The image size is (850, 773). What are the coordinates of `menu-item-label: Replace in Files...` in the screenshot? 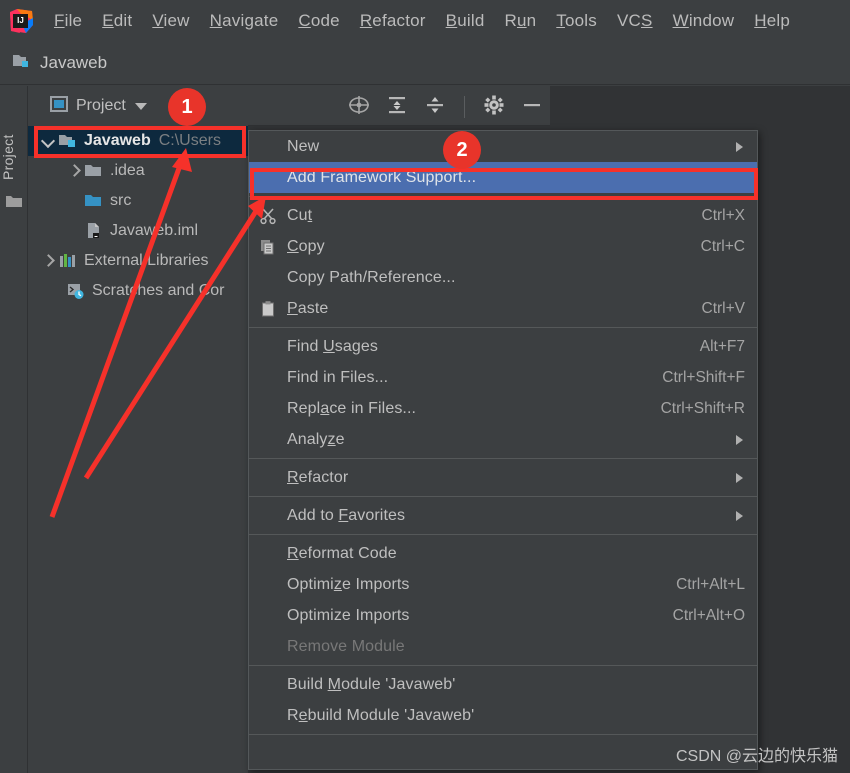 It's located at (352, 408).